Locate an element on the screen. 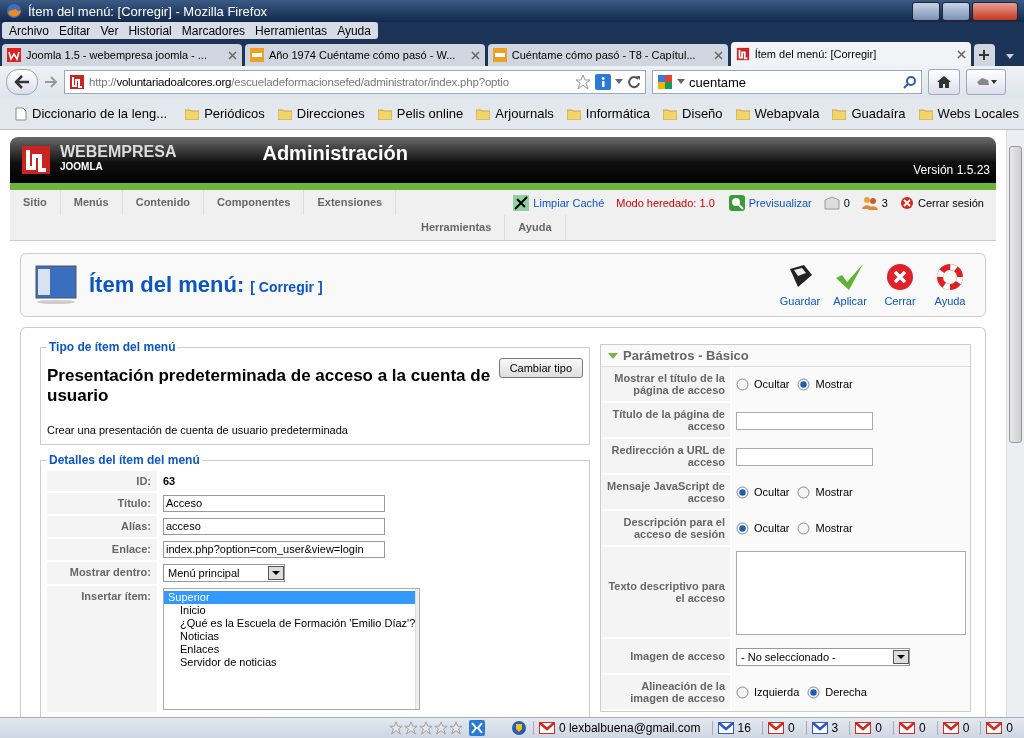  radio-label: Izquierda is located at coordinates (777, 692).